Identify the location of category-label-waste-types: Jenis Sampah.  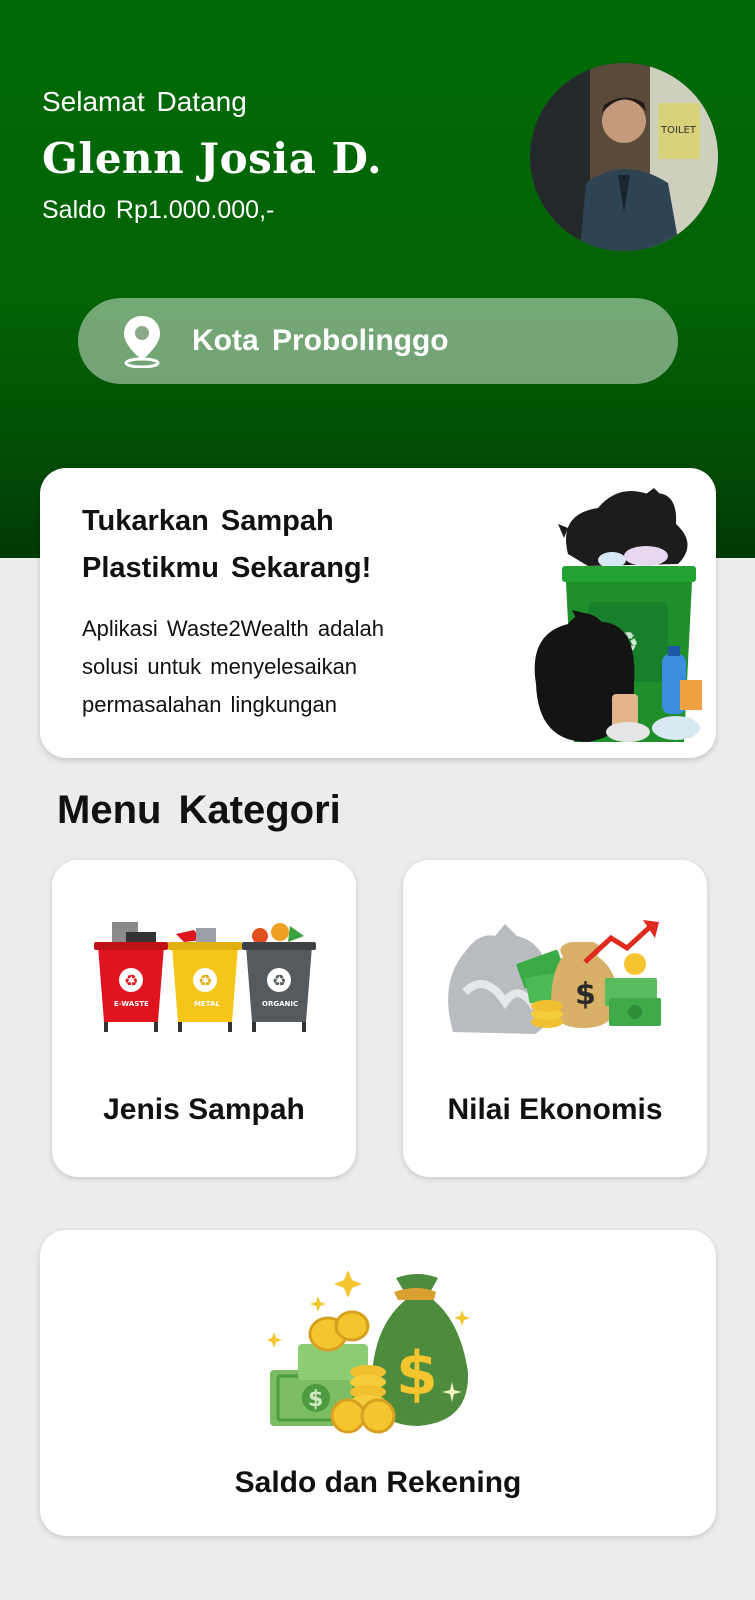
(204, 1109).